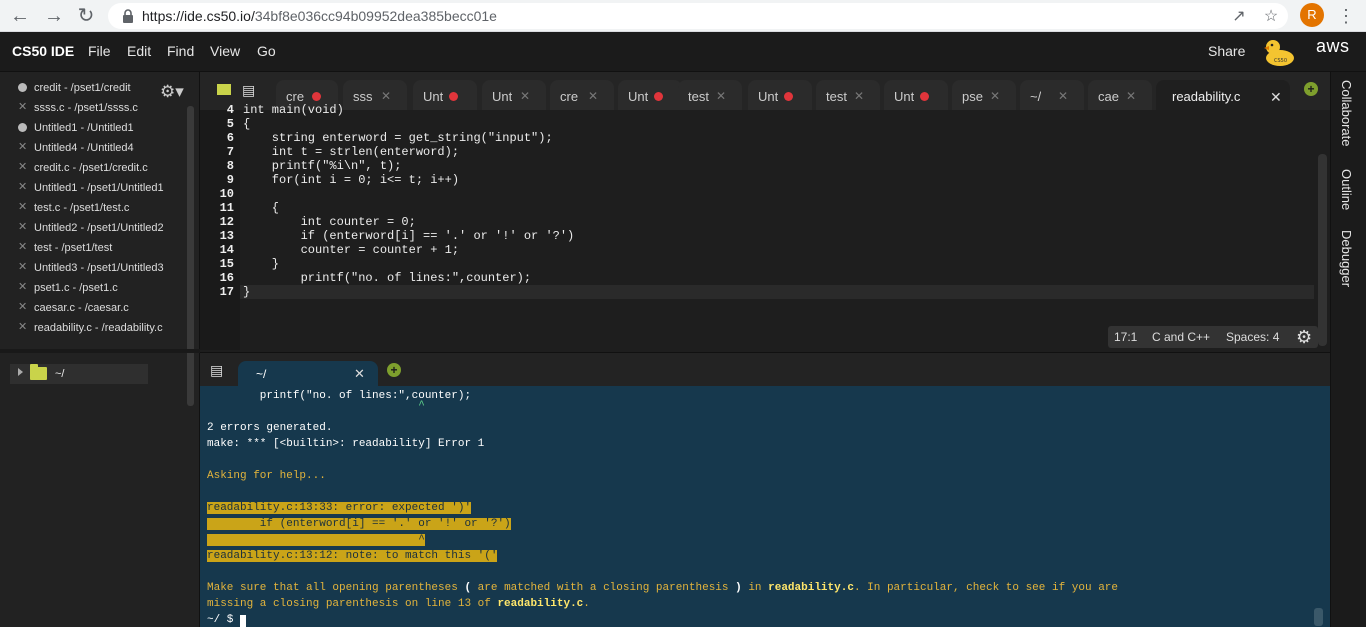  Describe the element at coordinates (93, 128) in the screenshot. I see `open-file-item: Untitled1 - /Untitled1` at that location.